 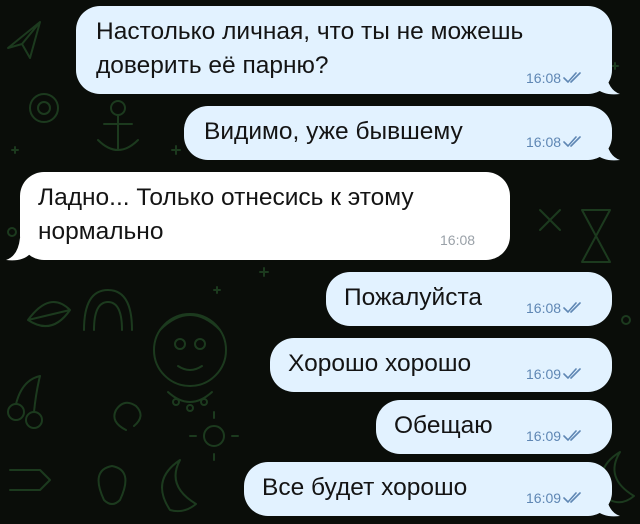 I want to click on message-bubble-outgoing: Видимо, уже бывшему 16:08, so click(x=398, y=133).